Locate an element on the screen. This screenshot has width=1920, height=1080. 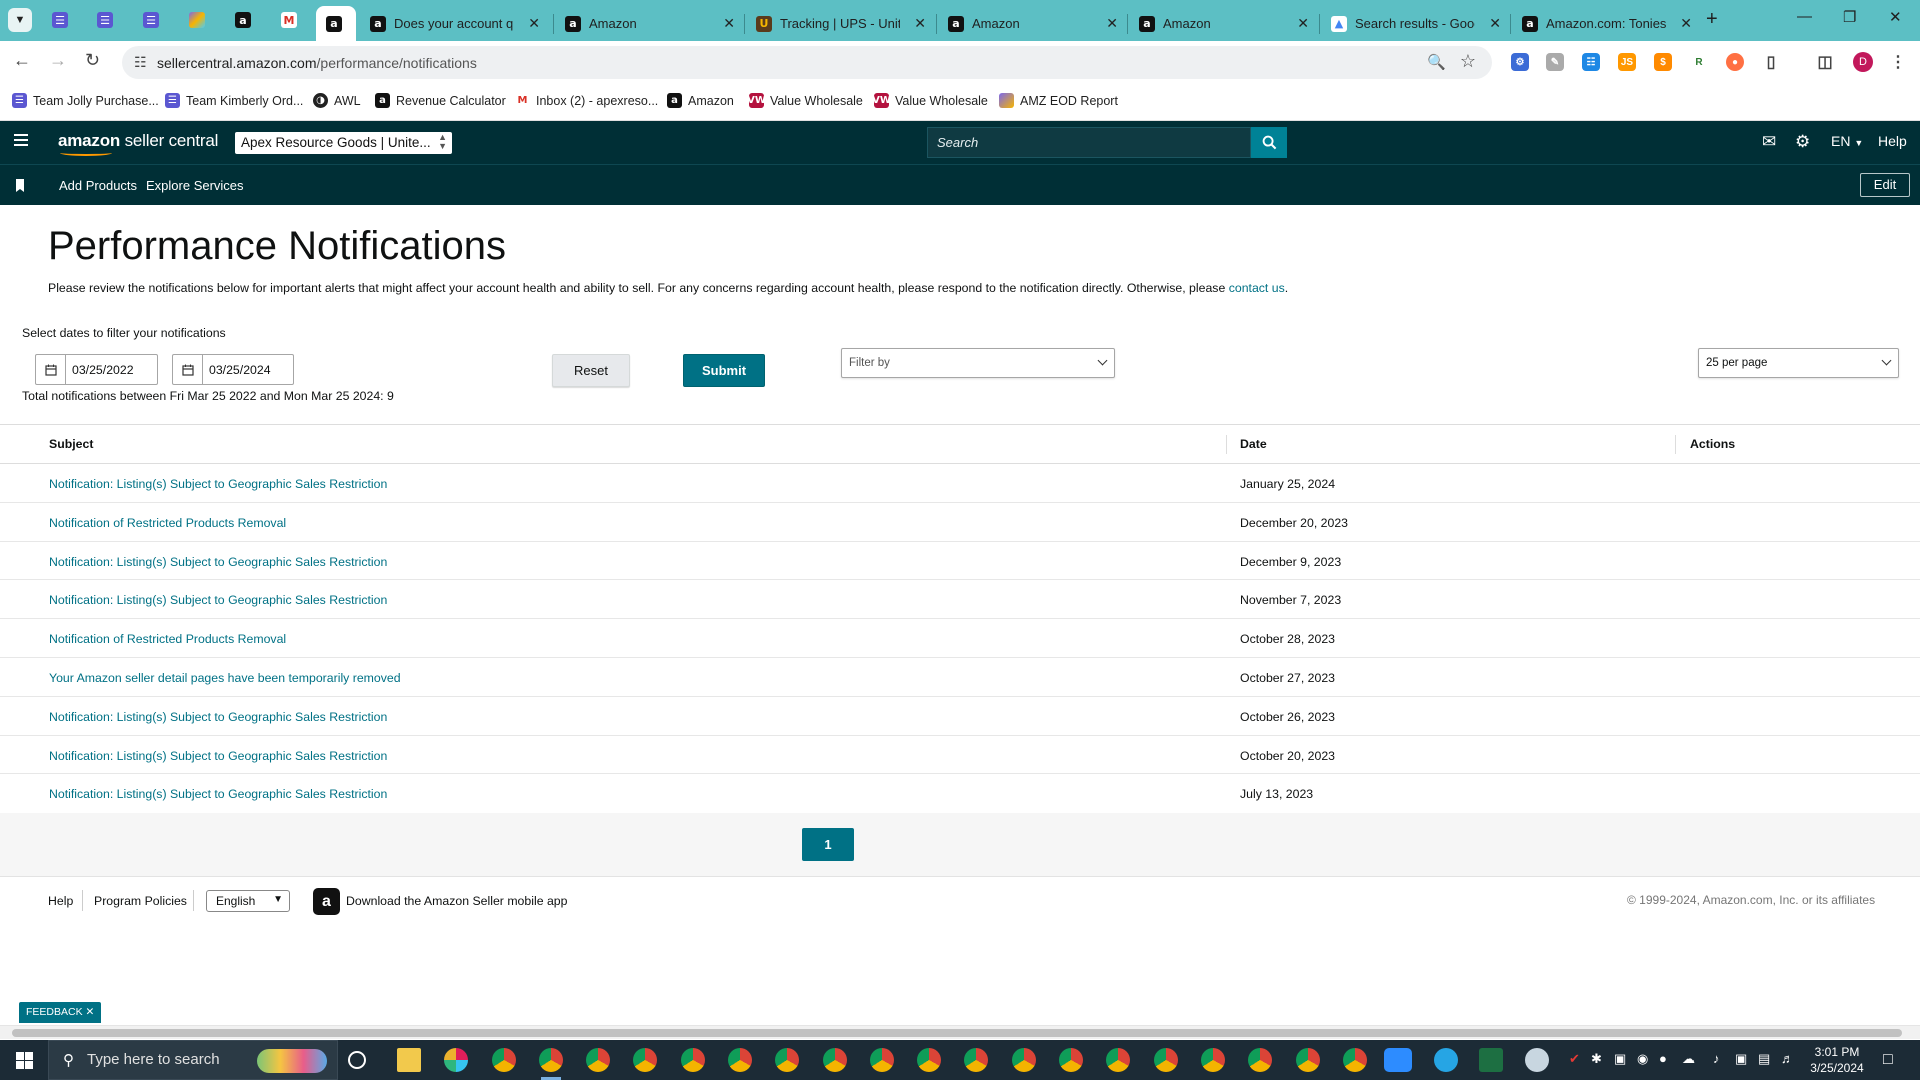
extension-icon: R is located at coordinates (1699, 62).